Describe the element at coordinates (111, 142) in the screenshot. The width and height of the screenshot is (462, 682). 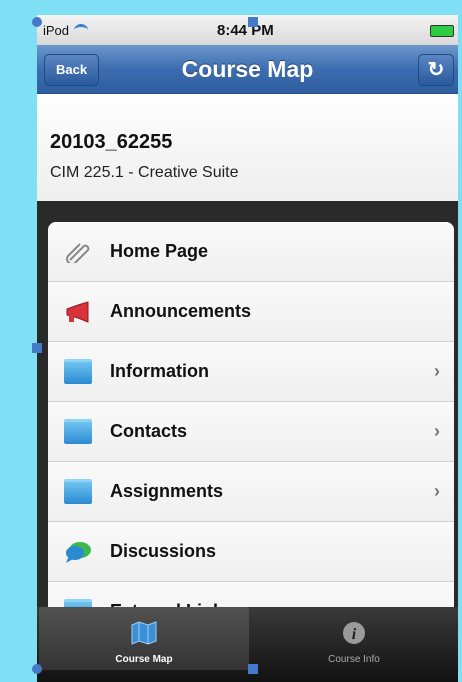
I see `course-code: 20103_62255` at that location.